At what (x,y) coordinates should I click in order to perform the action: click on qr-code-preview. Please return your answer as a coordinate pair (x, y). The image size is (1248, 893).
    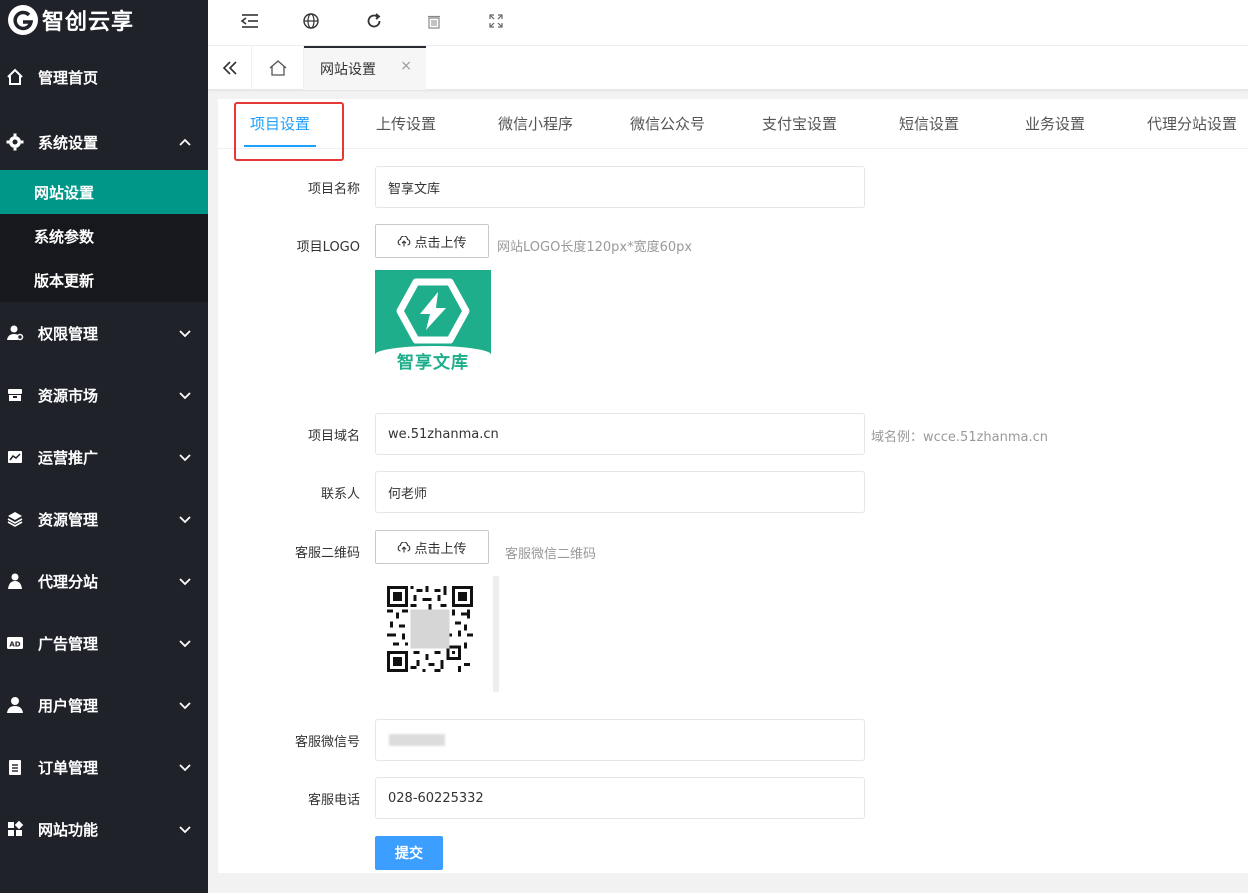
    Looking at the image, I should click on (437, 634).